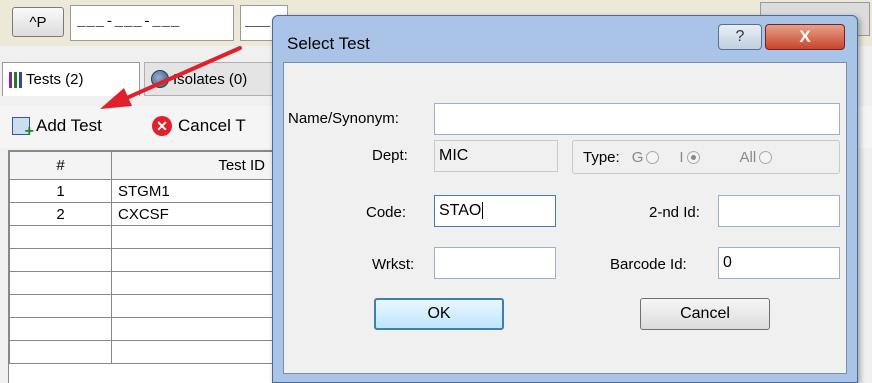  I want to click on table-row: 1 STGM1, so click(143, 191).